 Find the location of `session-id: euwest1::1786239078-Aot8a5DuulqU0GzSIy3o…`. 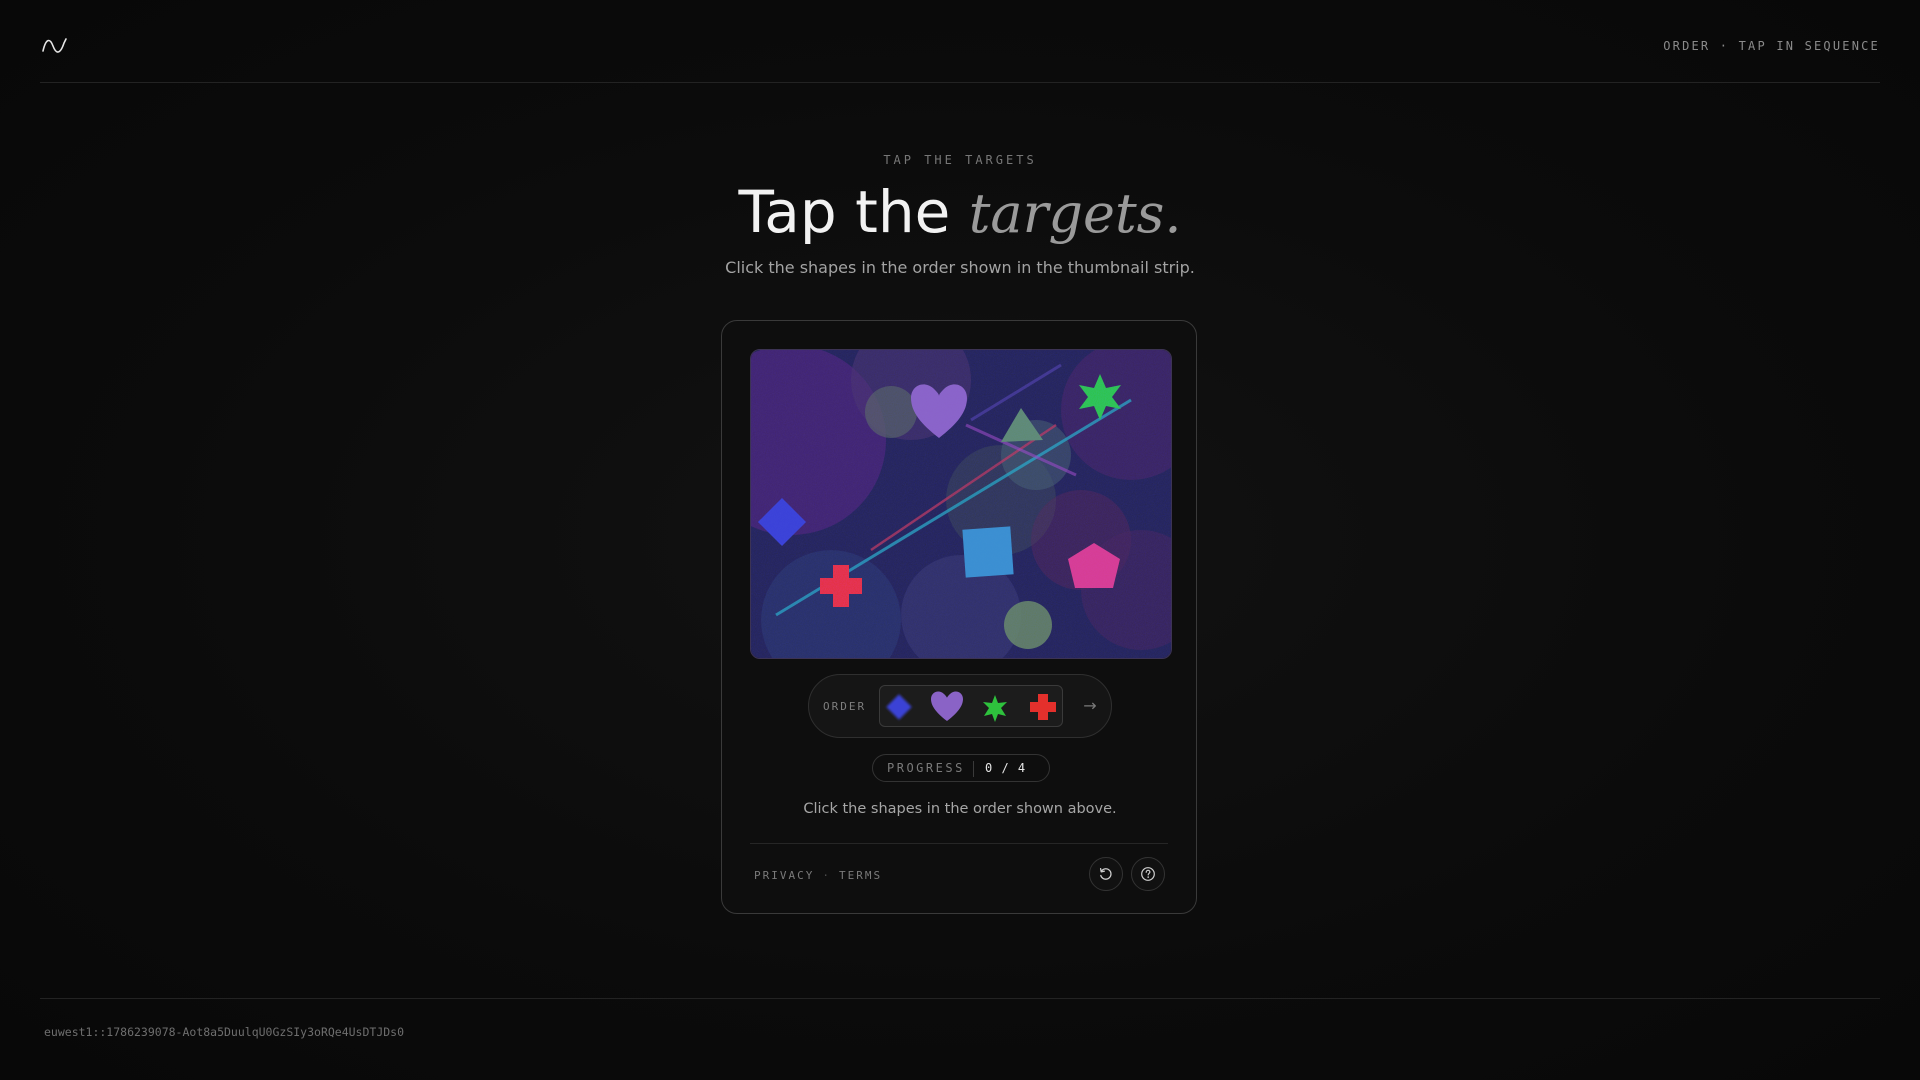

session-id: euwest1::1786239078-Aot8a5DuulqU0GzSIy3o… is located at coordinates (224, 1032).